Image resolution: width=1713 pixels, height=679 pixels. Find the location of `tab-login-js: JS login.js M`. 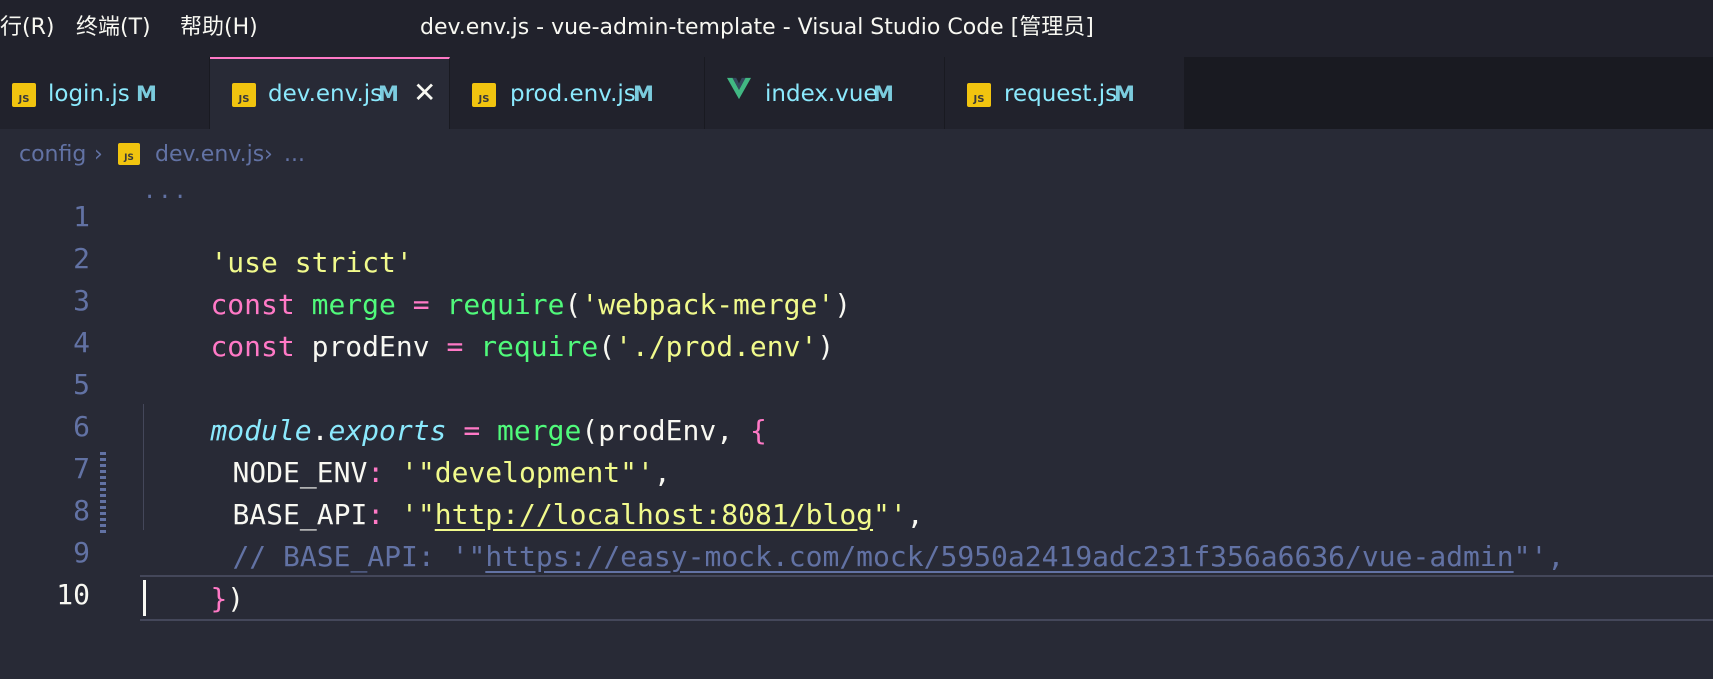

tab-login-js: JS login.js M is located at coordinates (105, 93).